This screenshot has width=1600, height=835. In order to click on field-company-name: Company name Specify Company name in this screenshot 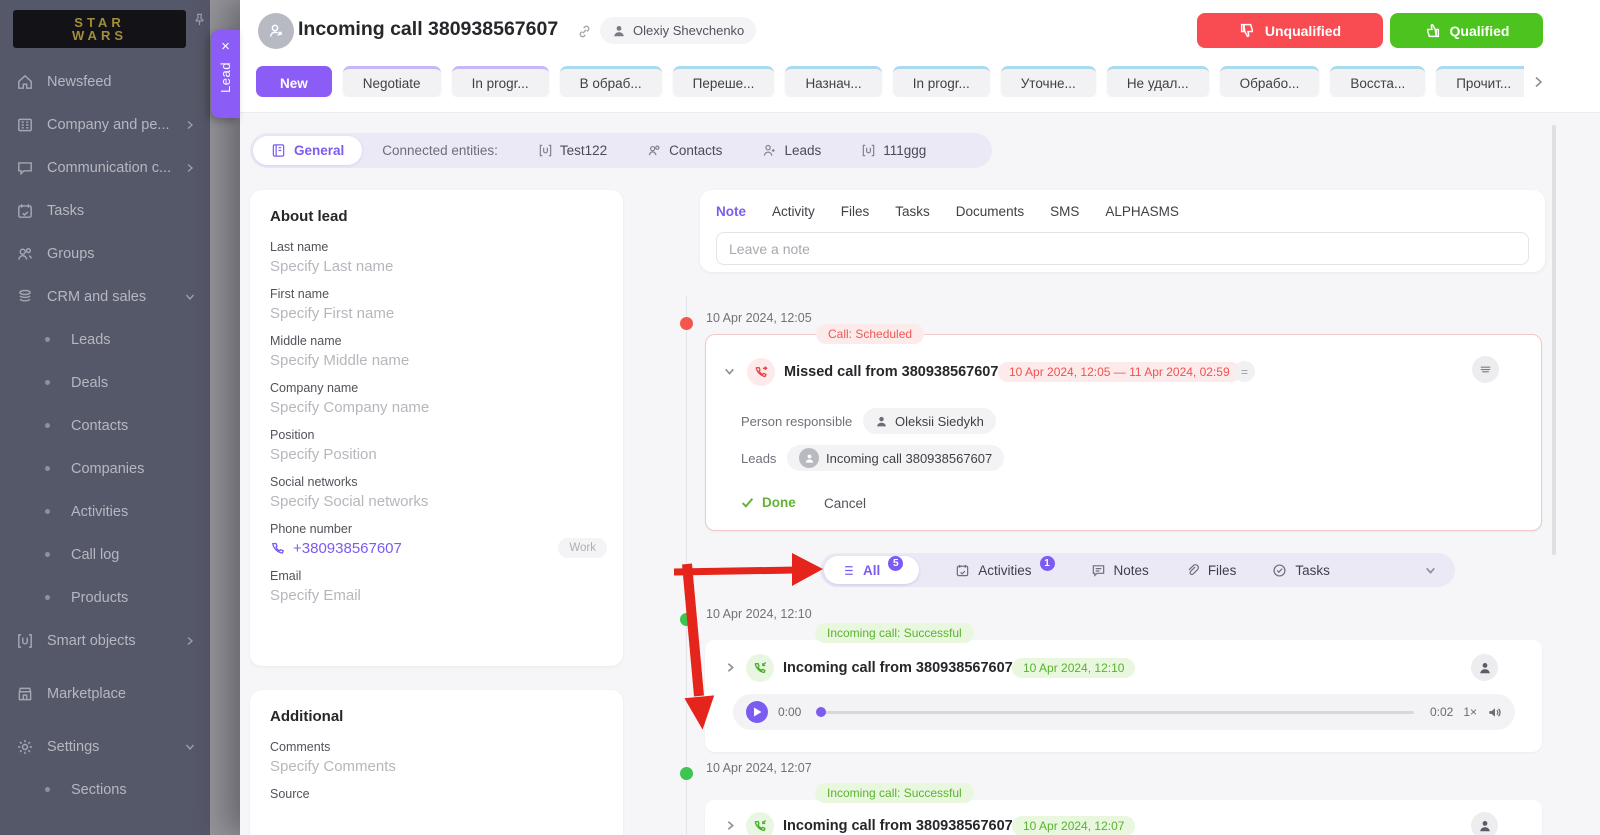, I will do `click(436, 398)`.